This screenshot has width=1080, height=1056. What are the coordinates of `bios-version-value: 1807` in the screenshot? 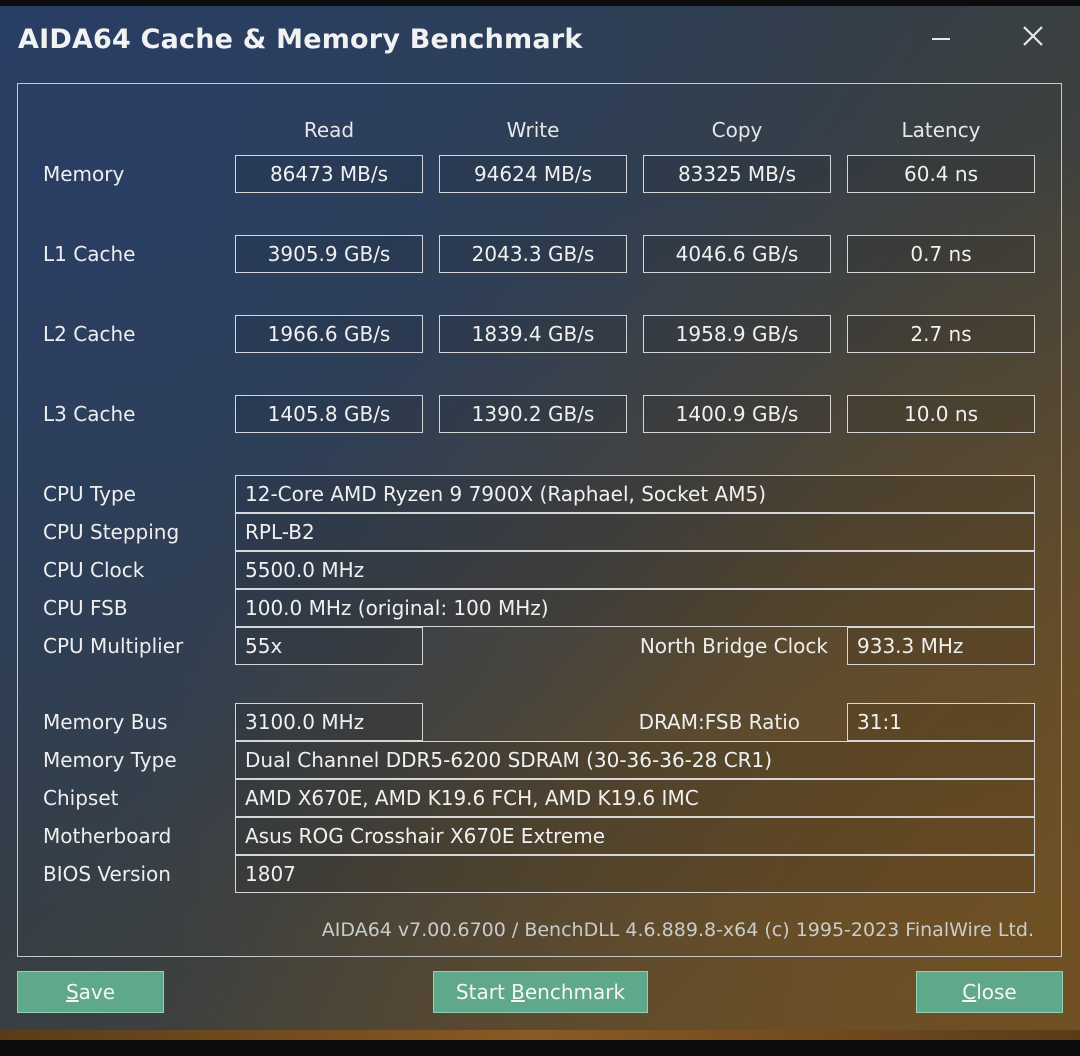 It's located at (635, 874).